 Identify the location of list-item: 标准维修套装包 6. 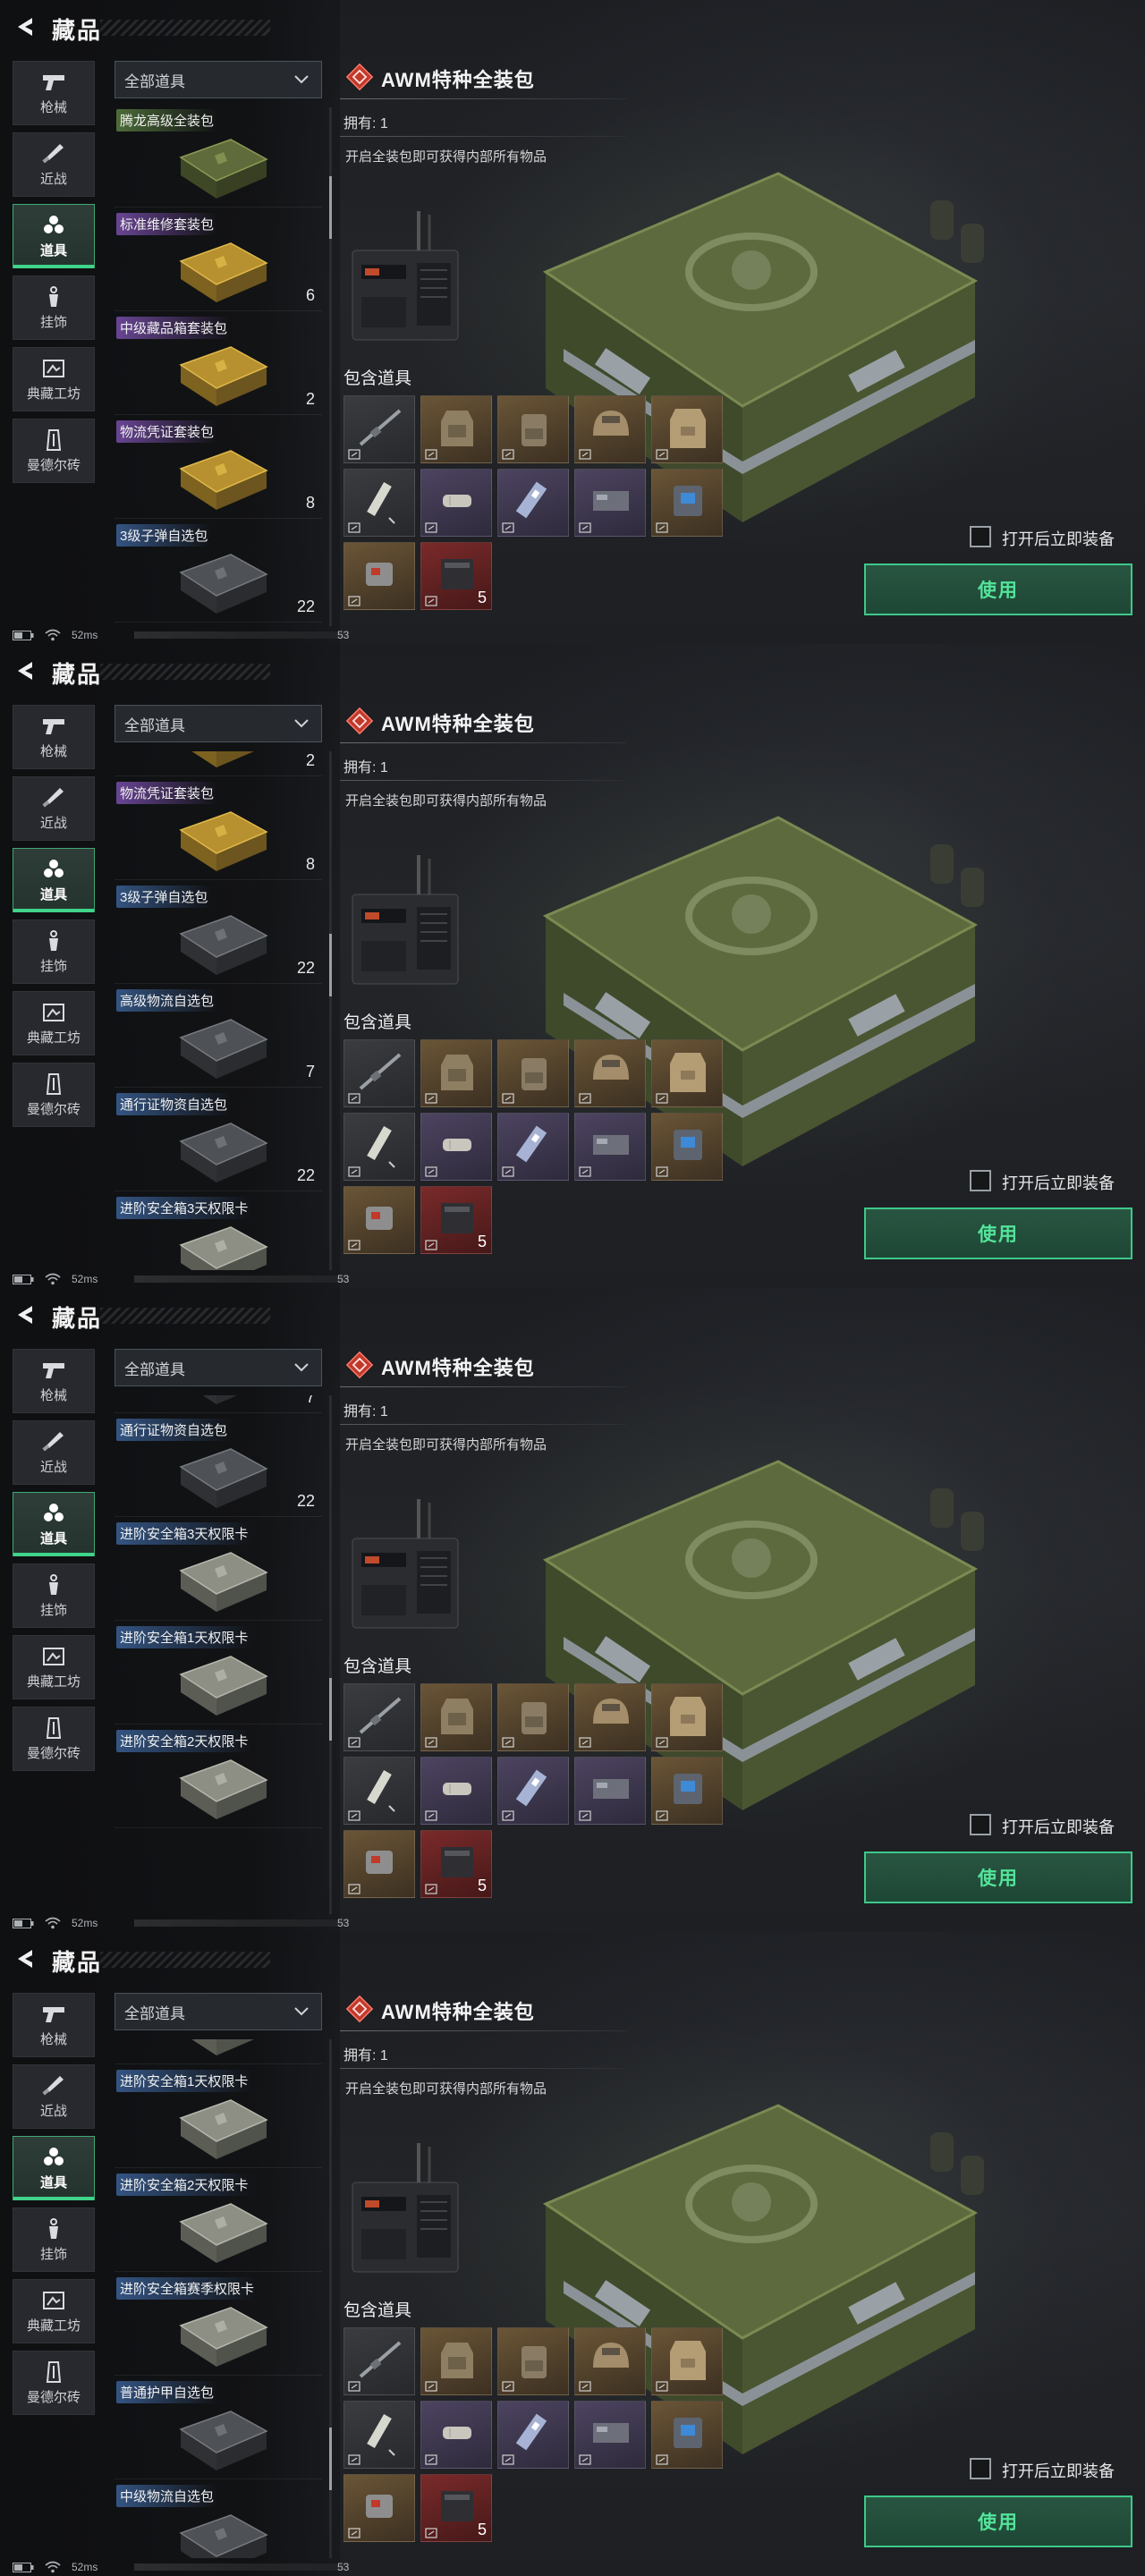
(218, 261).